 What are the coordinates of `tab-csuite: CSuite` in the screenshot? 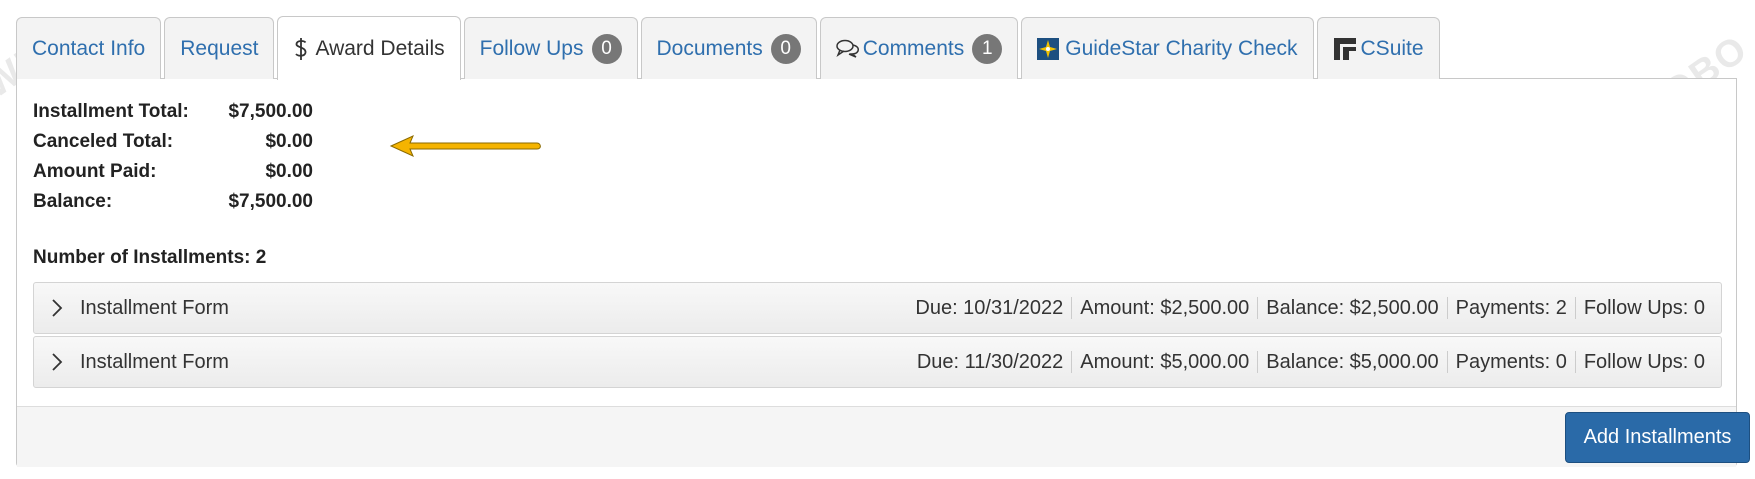 It's located at (1378, 48).